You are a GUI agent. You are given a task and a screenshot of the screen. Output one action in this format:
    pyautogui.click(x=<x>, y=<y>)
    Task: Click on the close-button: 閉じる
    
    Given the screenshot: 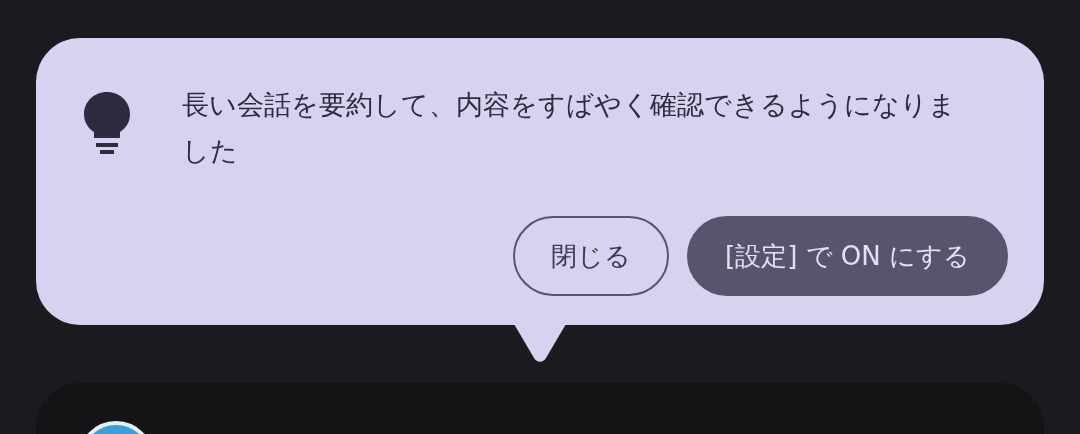 What is the action you would take?
    pyautogui.click(x=591, y=256)
    